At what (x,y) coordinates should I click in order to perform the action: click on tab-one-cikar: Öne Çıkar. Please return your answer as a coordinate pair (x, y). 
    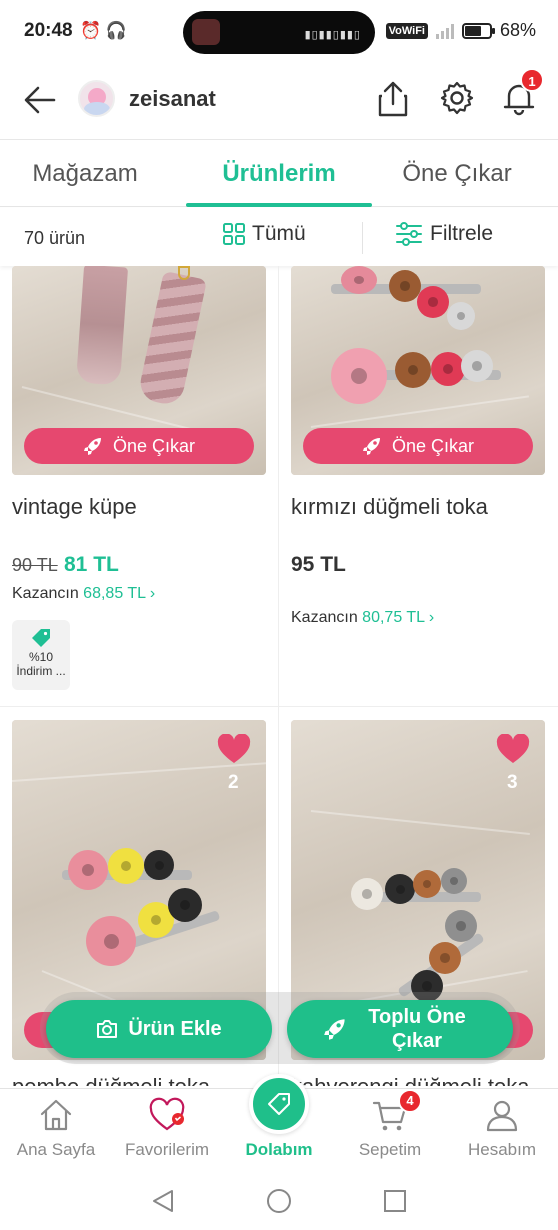
    Looking at the image, I should click on (457, 174).